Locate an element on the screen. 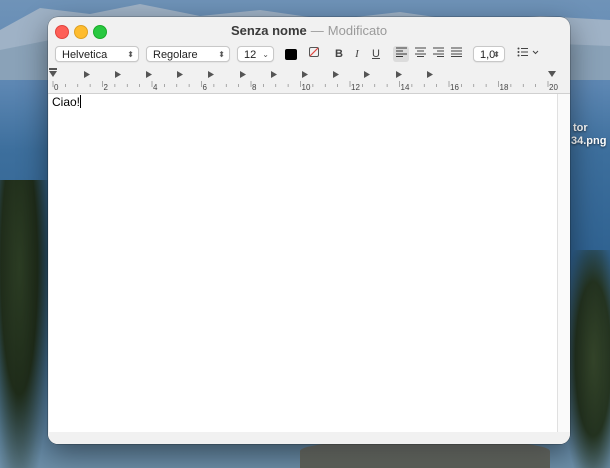 The image size is (610, 468). desktop-file-label-2: 34.png is located at coordinates (588, 141).